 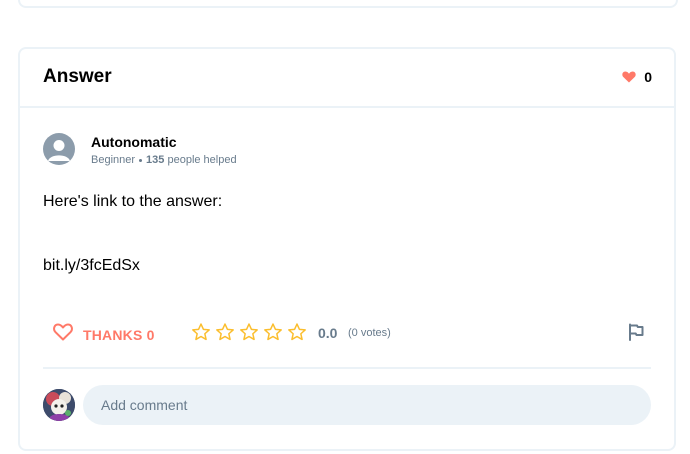 What do you see at coordinates (164, 142) in the screenshot?
I see `author-name: Autonomatic` at bounding box center [164, 142].